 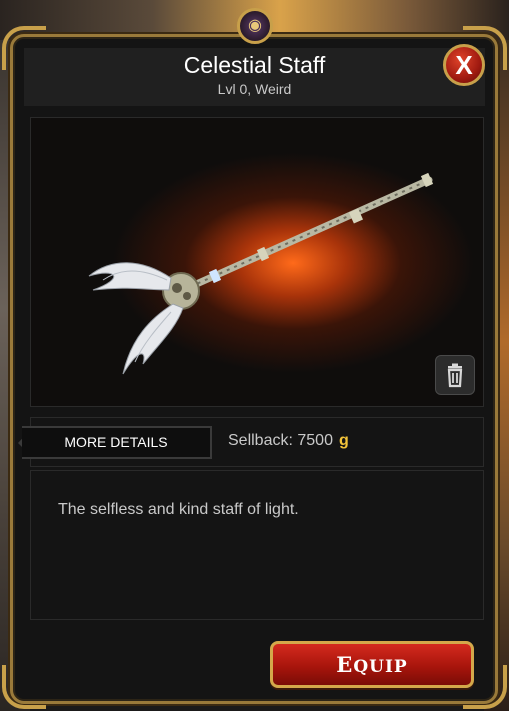 What do you see at coordinates (343, 440) in the screenshot?
I see `gold-currency-label: g` at bounding box center [343, 440].